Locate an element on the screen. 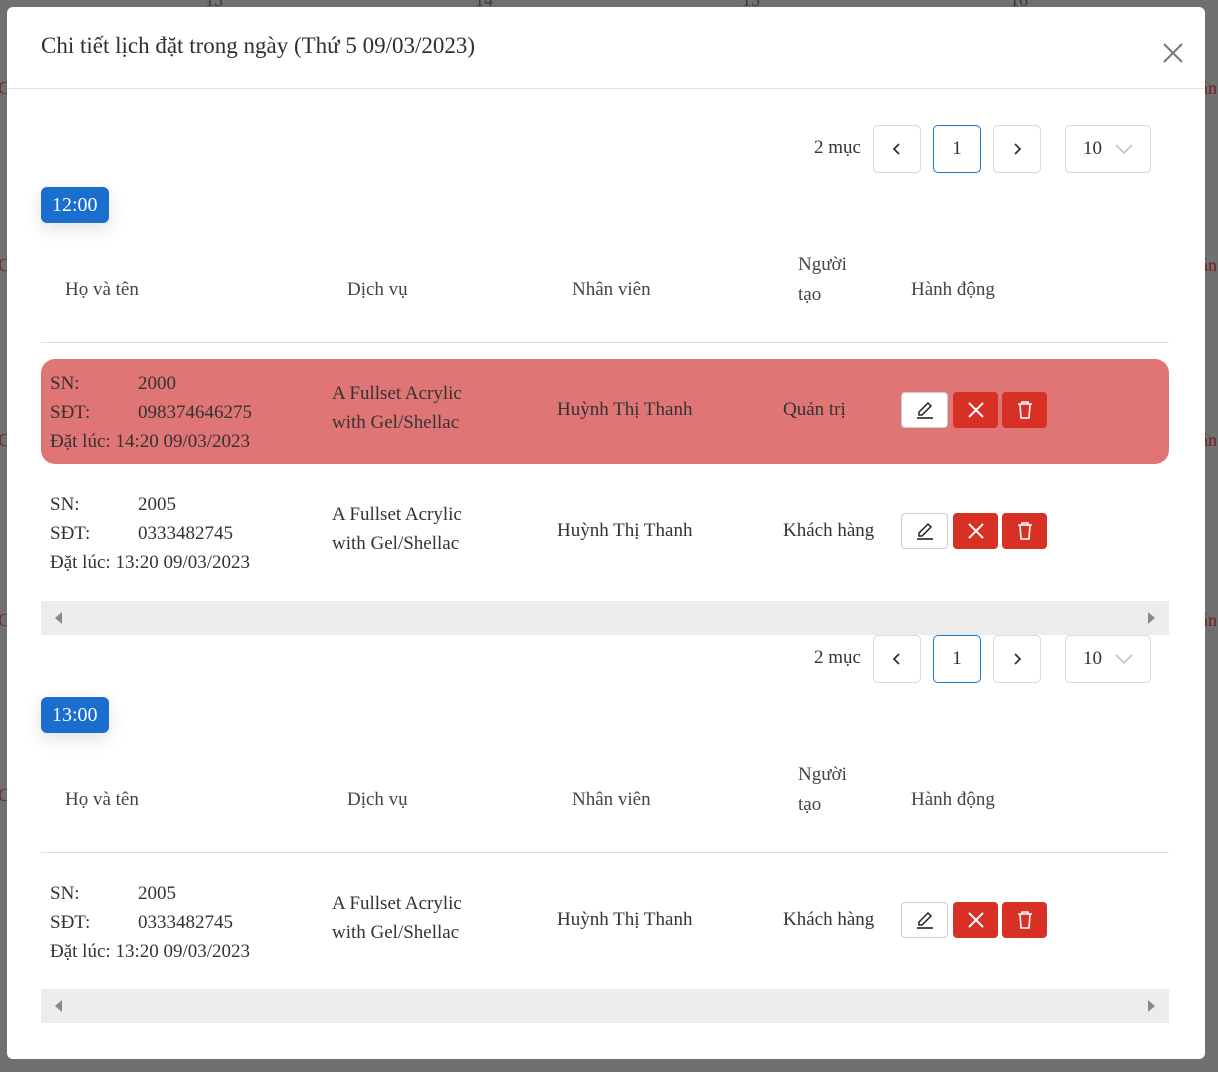  sn-value: 2000 is located at coordinates (157, 383).